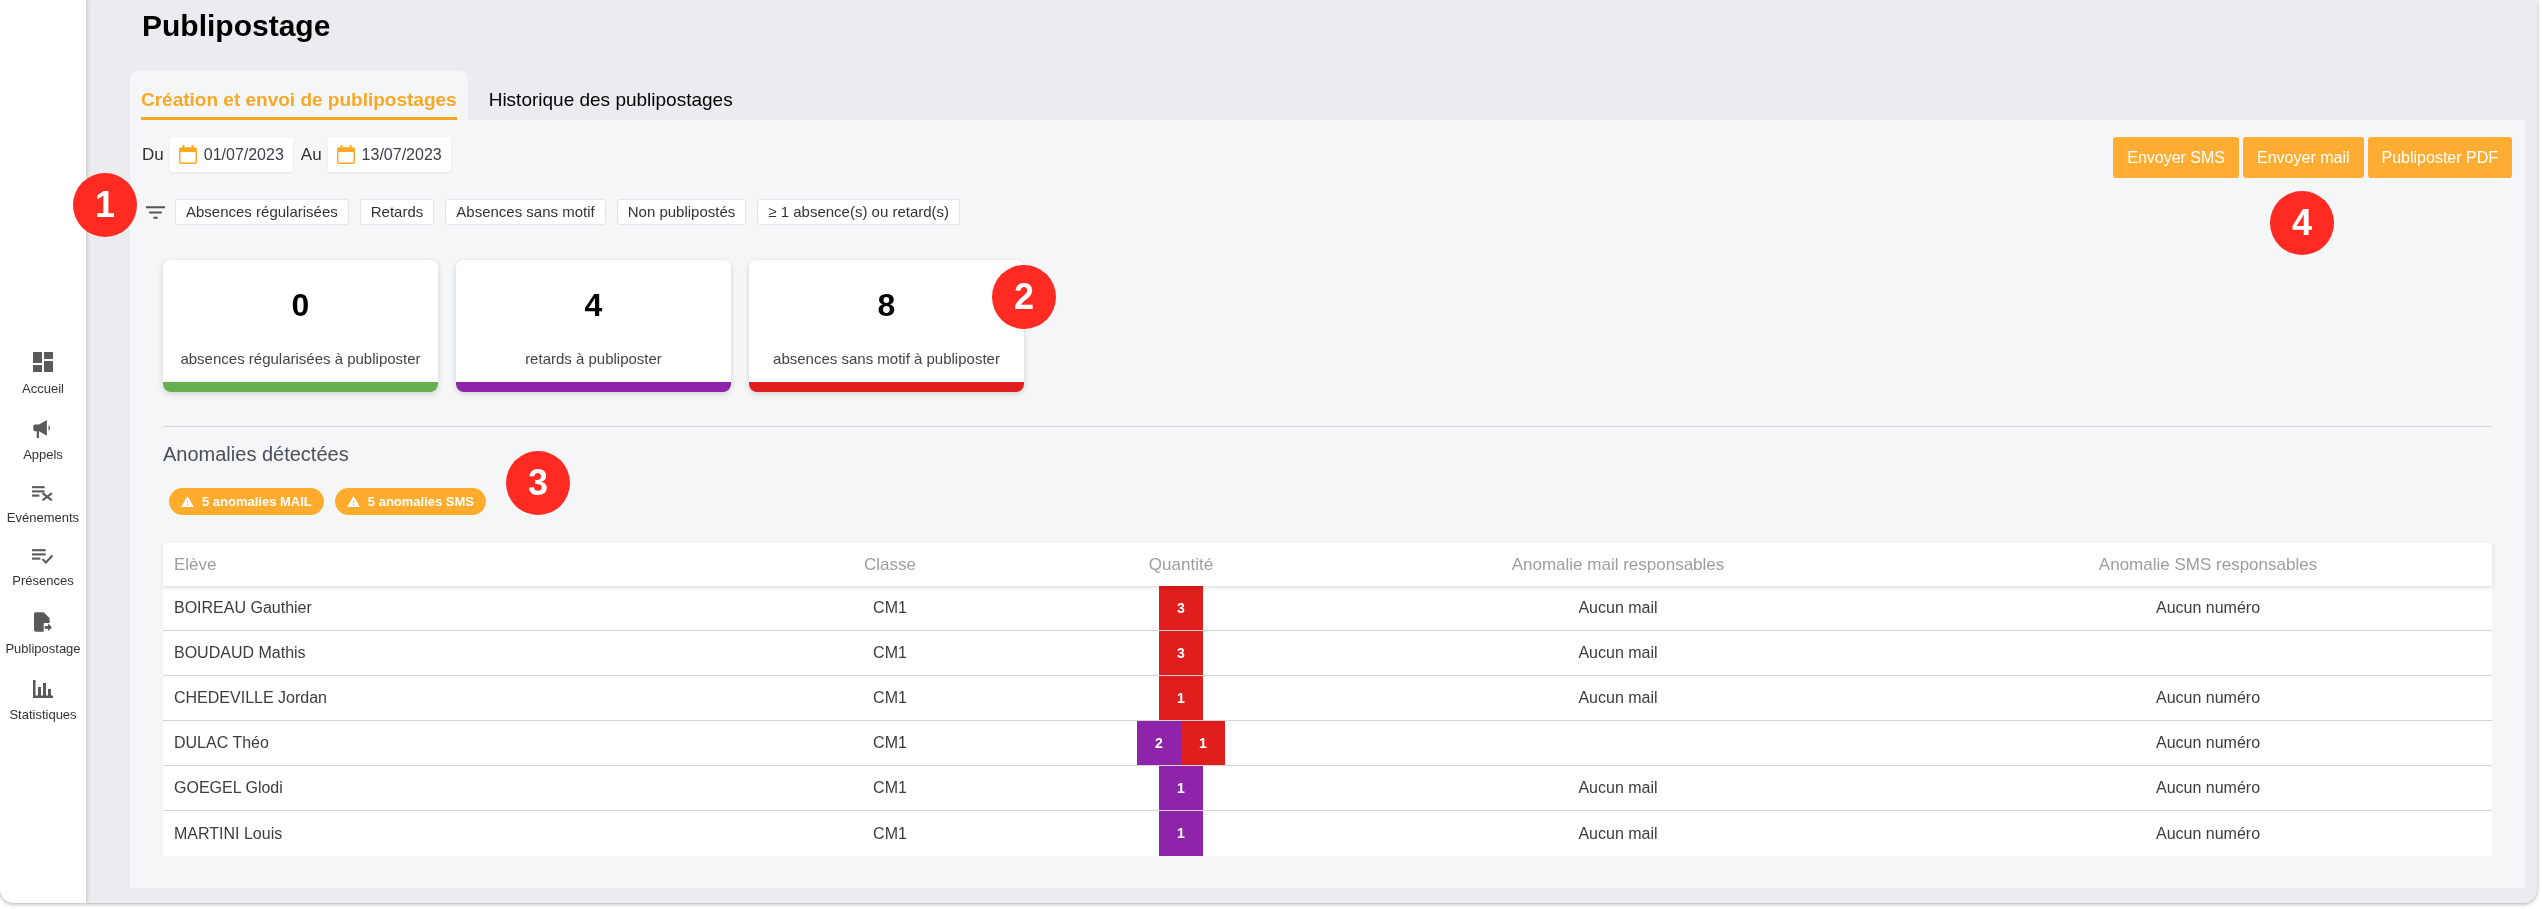 This screenshot has height=909, width=2542. I want to click on list-remove-icon, so click(43, 493).